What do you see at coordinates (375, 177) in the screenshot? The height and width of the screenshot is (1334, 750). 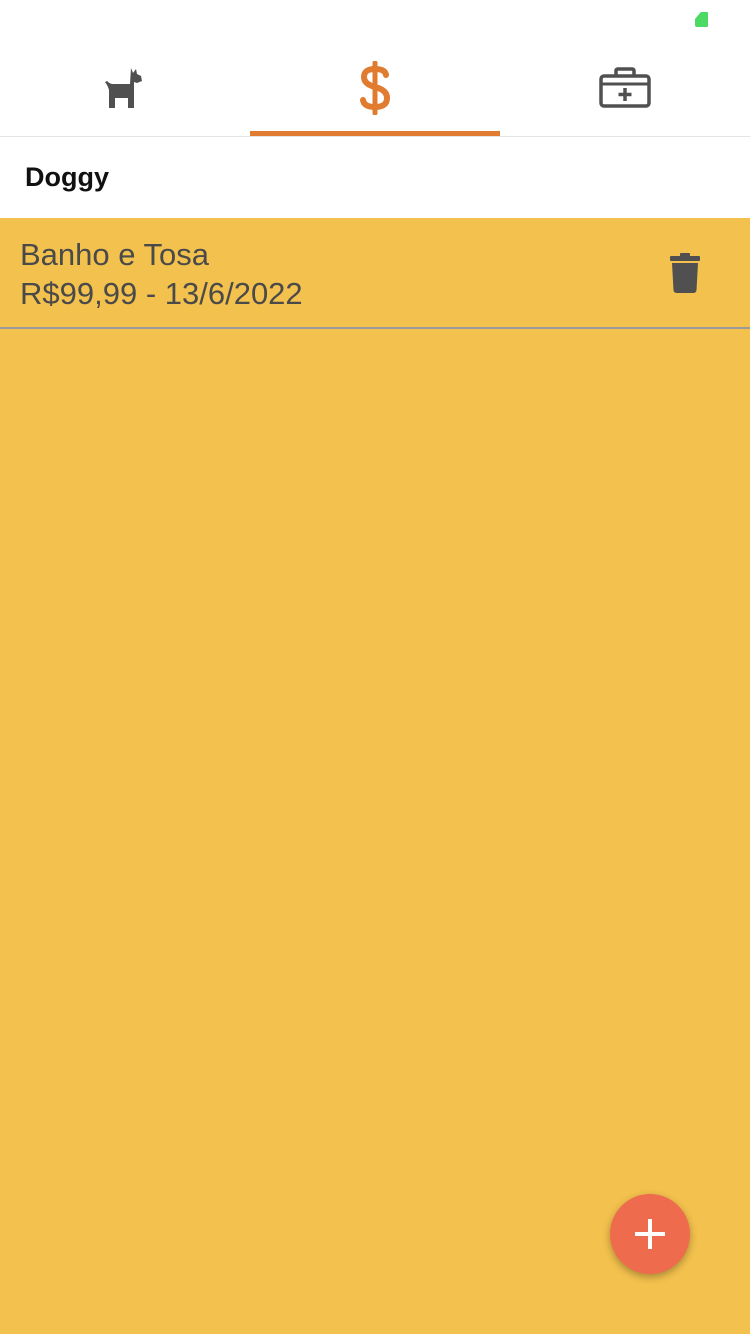 I see `pet-header: Doggy` at bounding box center [375, 177].